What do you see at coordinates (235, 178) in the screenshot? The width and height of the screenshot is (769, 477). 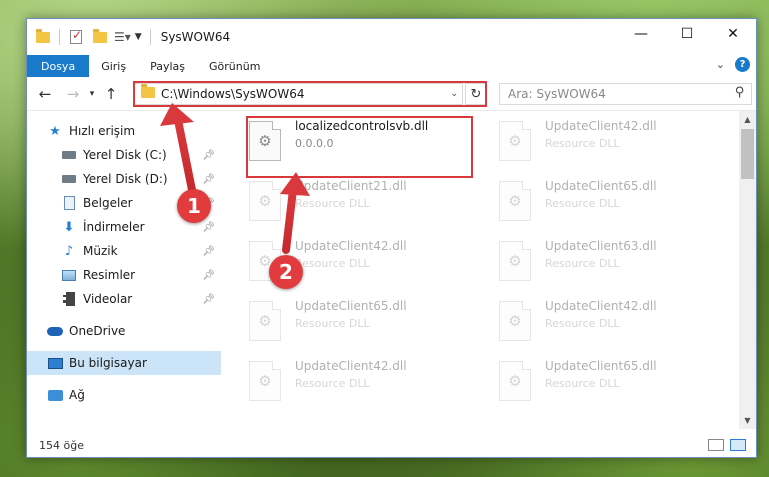 I see `annotation-arrows` at bounding box center [235, 178].